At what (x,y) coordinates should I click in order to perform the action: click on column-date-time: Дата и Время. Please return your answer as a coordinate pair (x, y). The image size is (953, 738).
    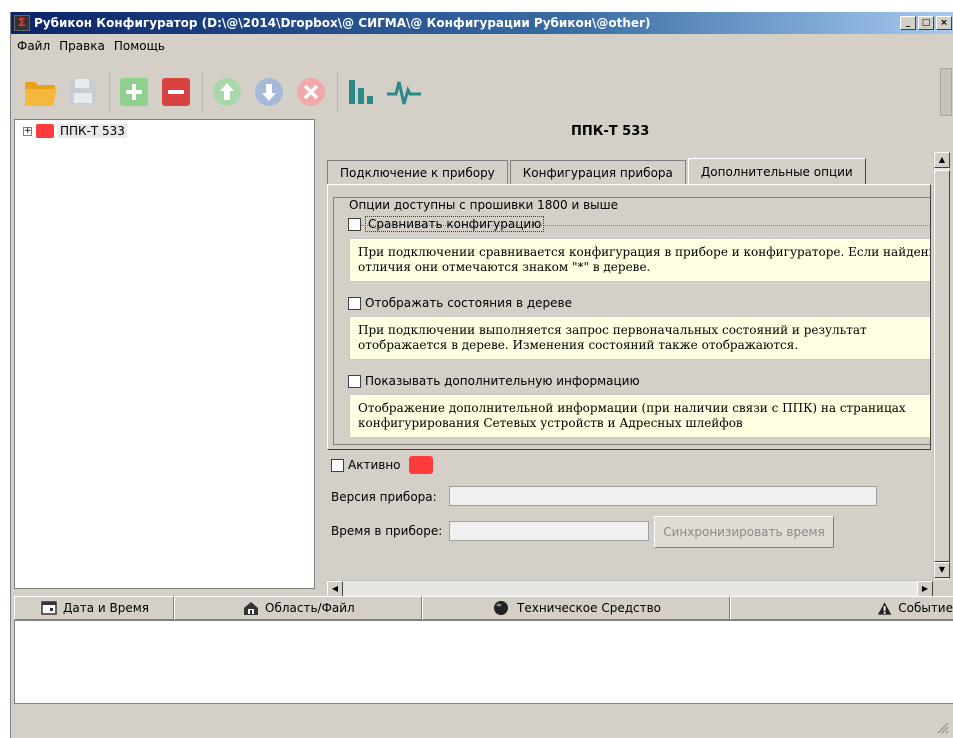
    Looking at the image, I should click on (94, 608).